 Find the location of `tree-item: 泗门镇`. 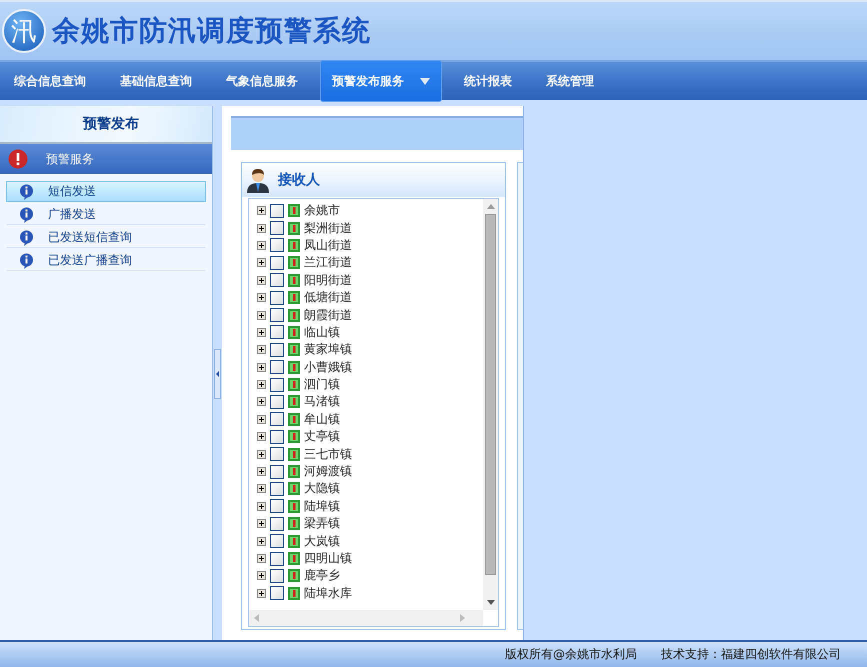

tree-item: 泗门镇 is located at coordinates (322, 385).